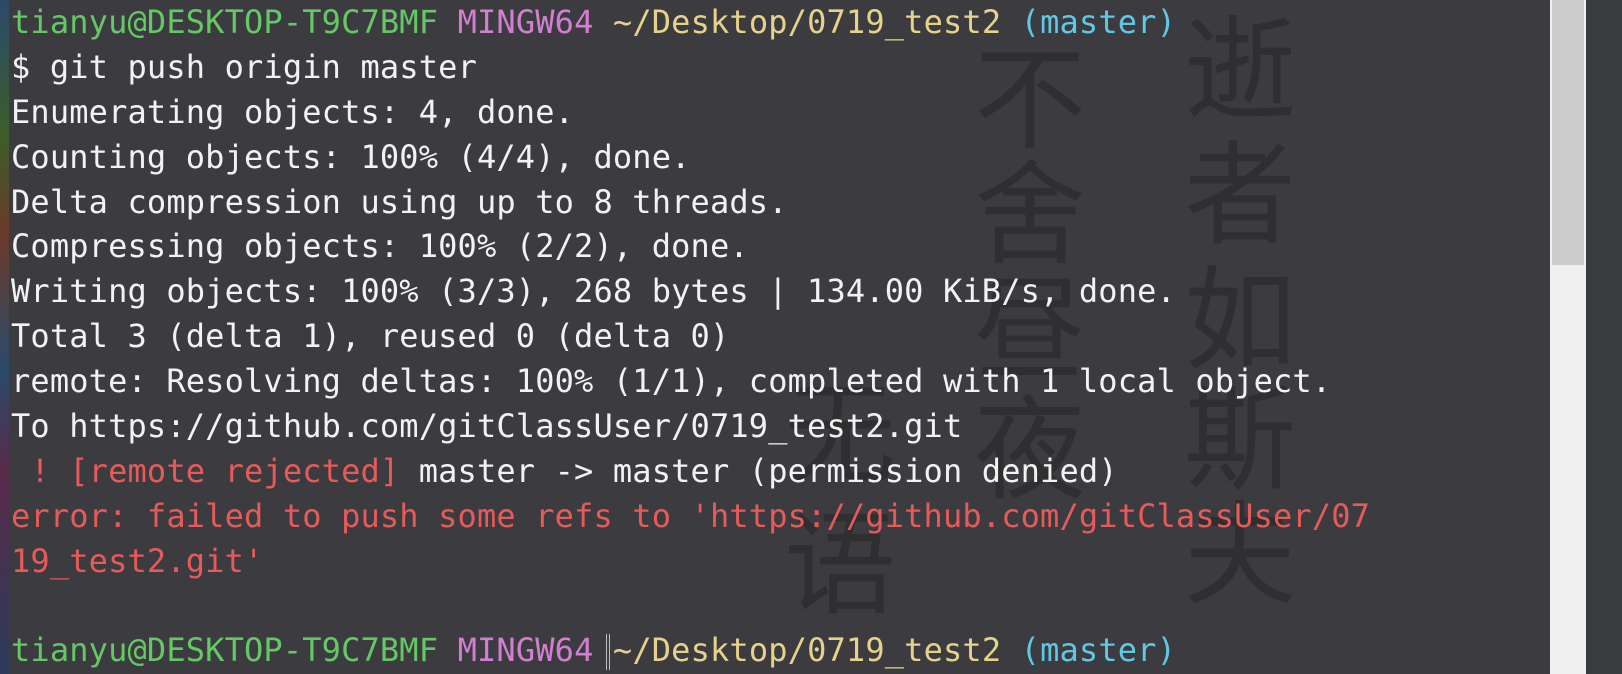  Describe the element at coordinates (370, 336) in the screenshot. I see `output-line: Total 3 (delta 1), reused 0 (delta 0)` at that location.